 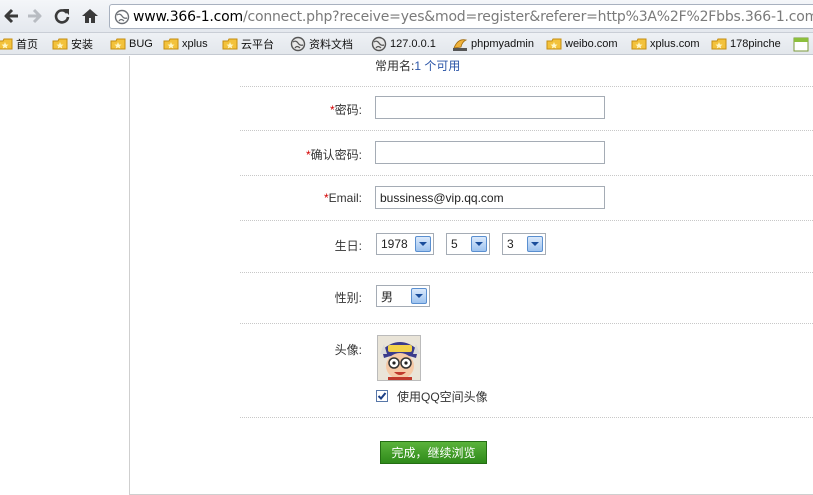 I want to click on avatar-label: 头像:, so click(x=348, y=350).